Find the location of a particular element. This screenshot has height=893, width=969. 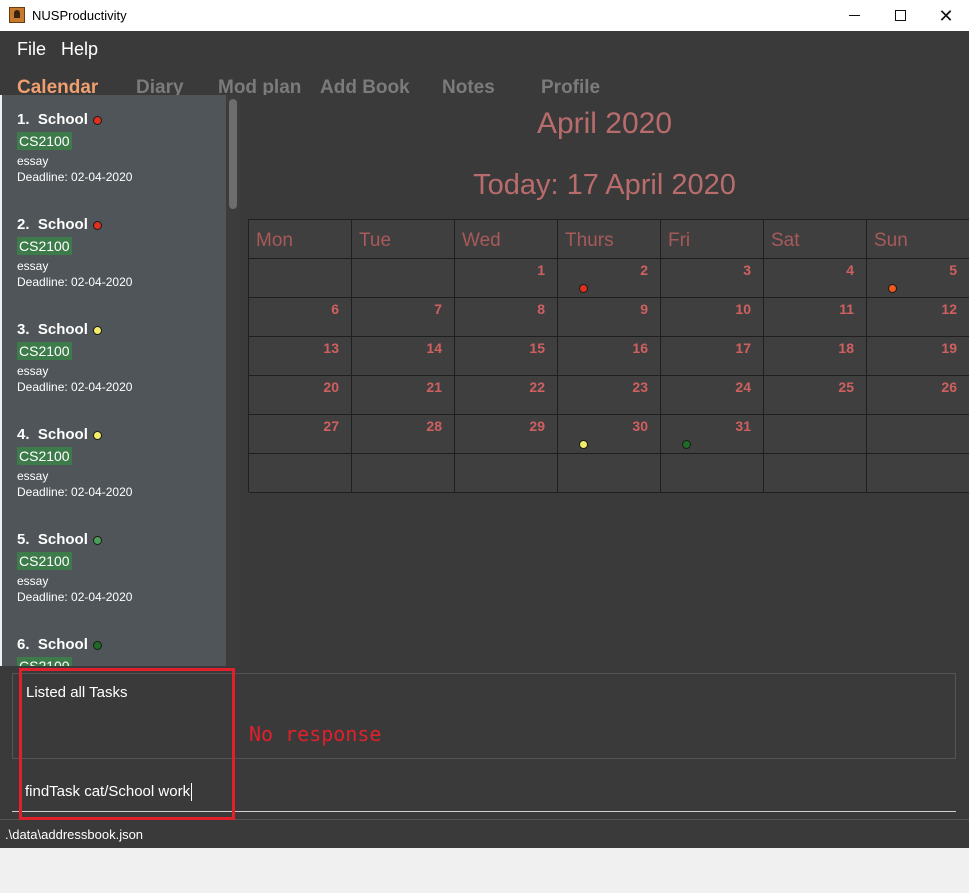

calendar-day-cell: 10 is located at coordinates (712, 317).